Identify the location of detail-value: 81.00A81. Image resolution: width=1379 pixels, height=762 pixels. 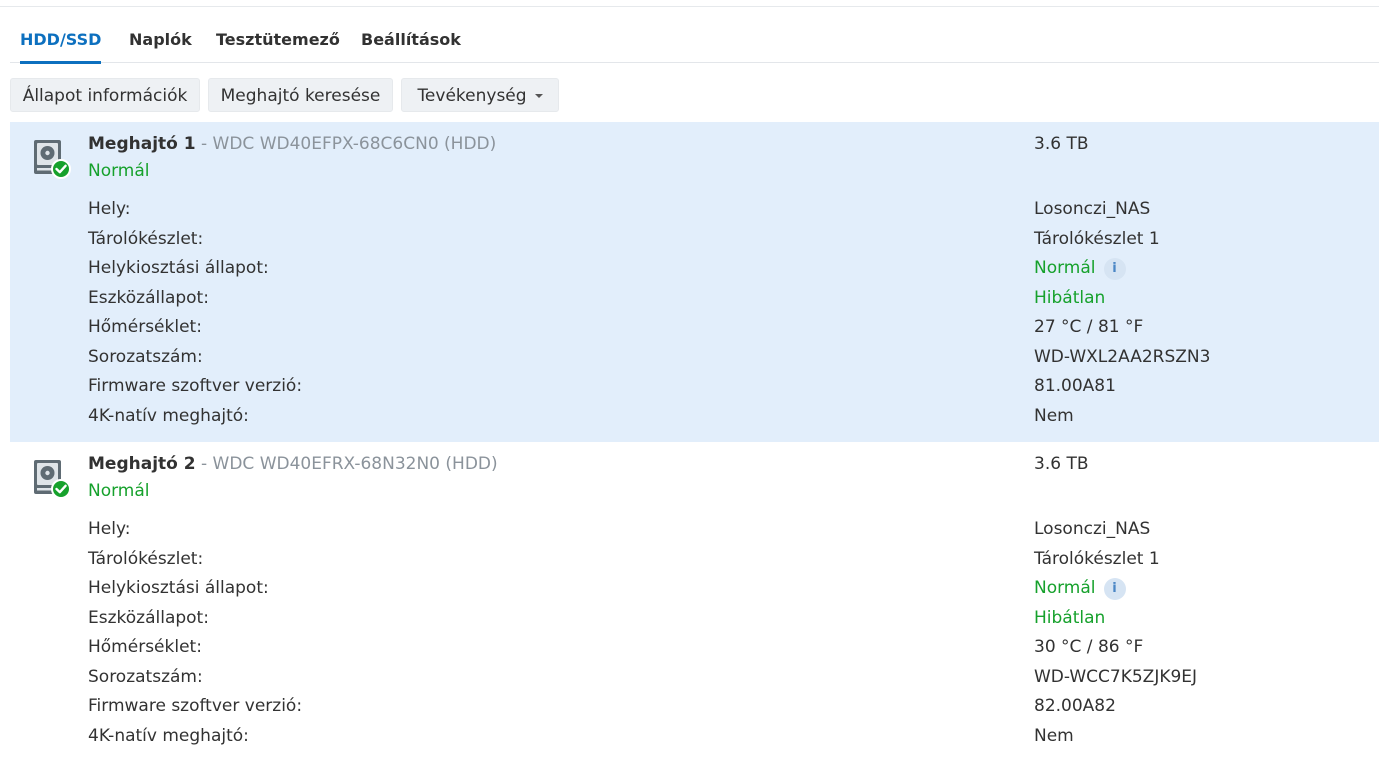
(1075, 386).